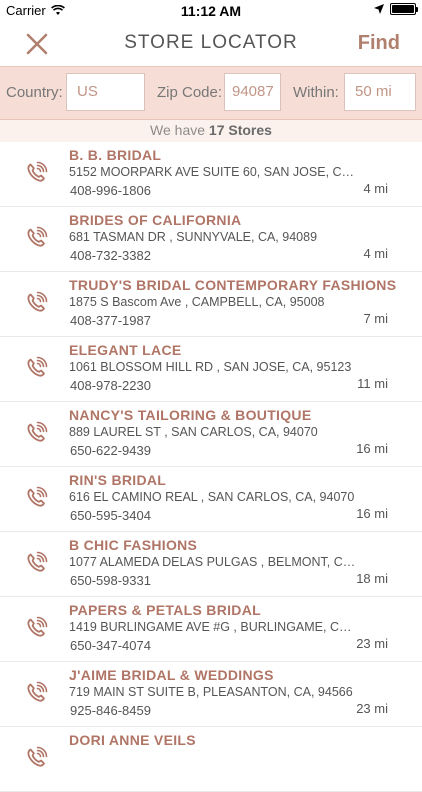 The height and width of the screenshot is (792, 422). I want to click on store-phone: 408-377-1987, so click(110, 320).